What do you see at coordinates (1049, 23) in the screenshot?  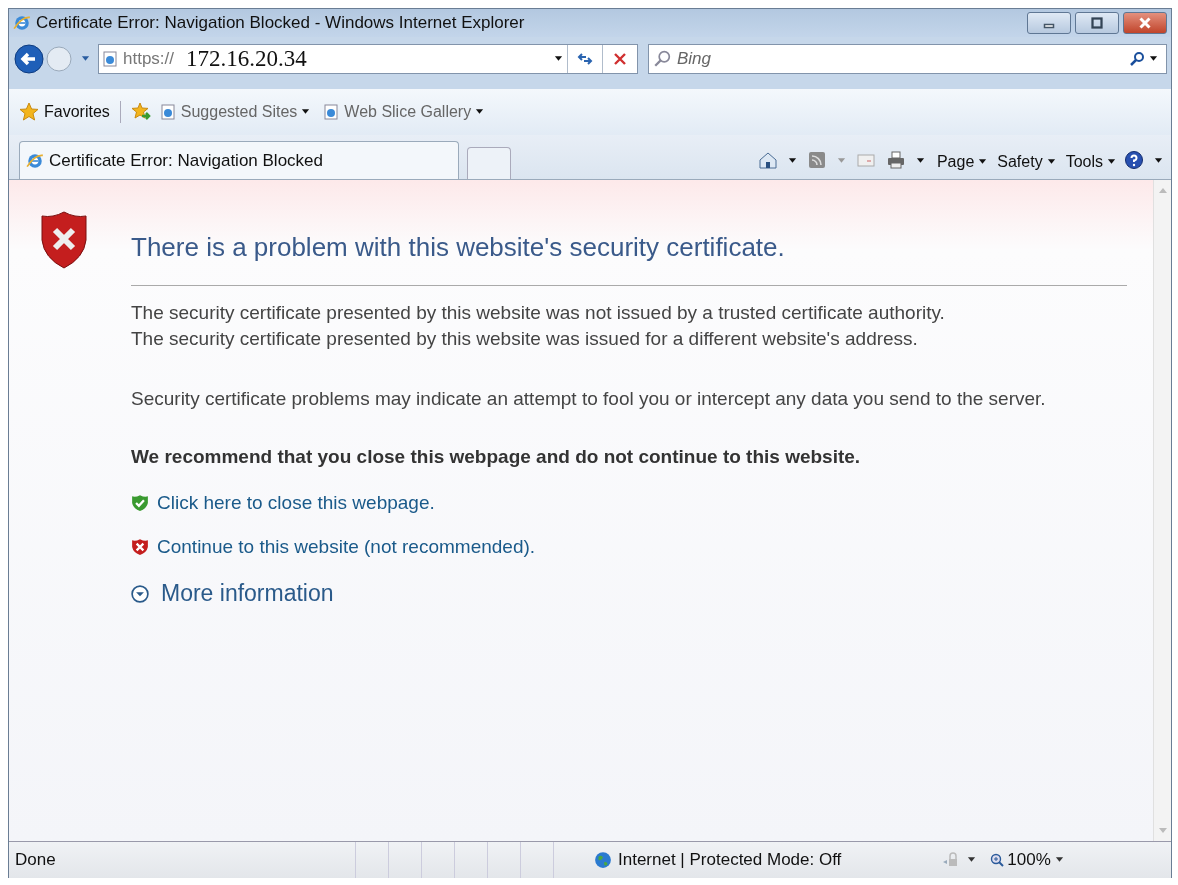 I see `minimize-button` at bounding box center [1049, 23].